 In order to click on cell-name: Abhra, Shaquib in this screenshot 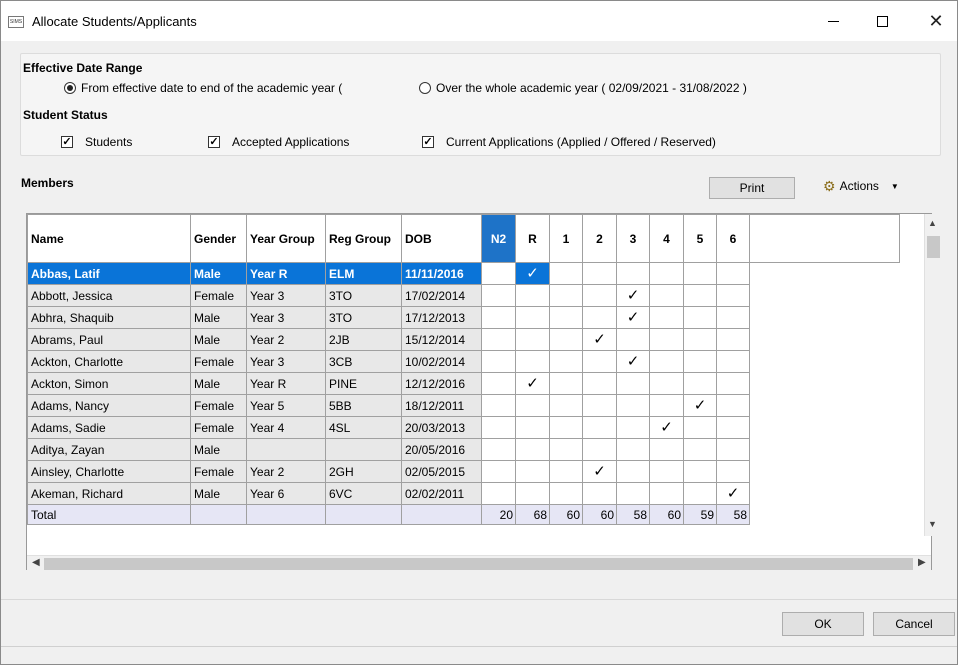, I will do `click(109, 317)`.